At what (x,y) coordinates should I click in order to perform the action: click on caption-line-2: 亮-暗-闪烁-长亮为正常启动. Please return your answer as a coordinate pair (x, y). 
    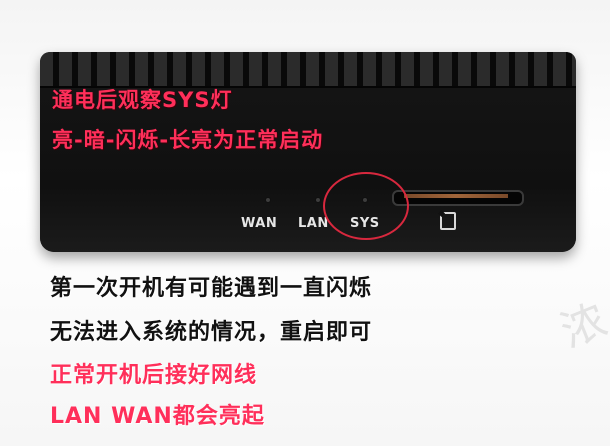
    Looking at the image, I should click on (188, 140).